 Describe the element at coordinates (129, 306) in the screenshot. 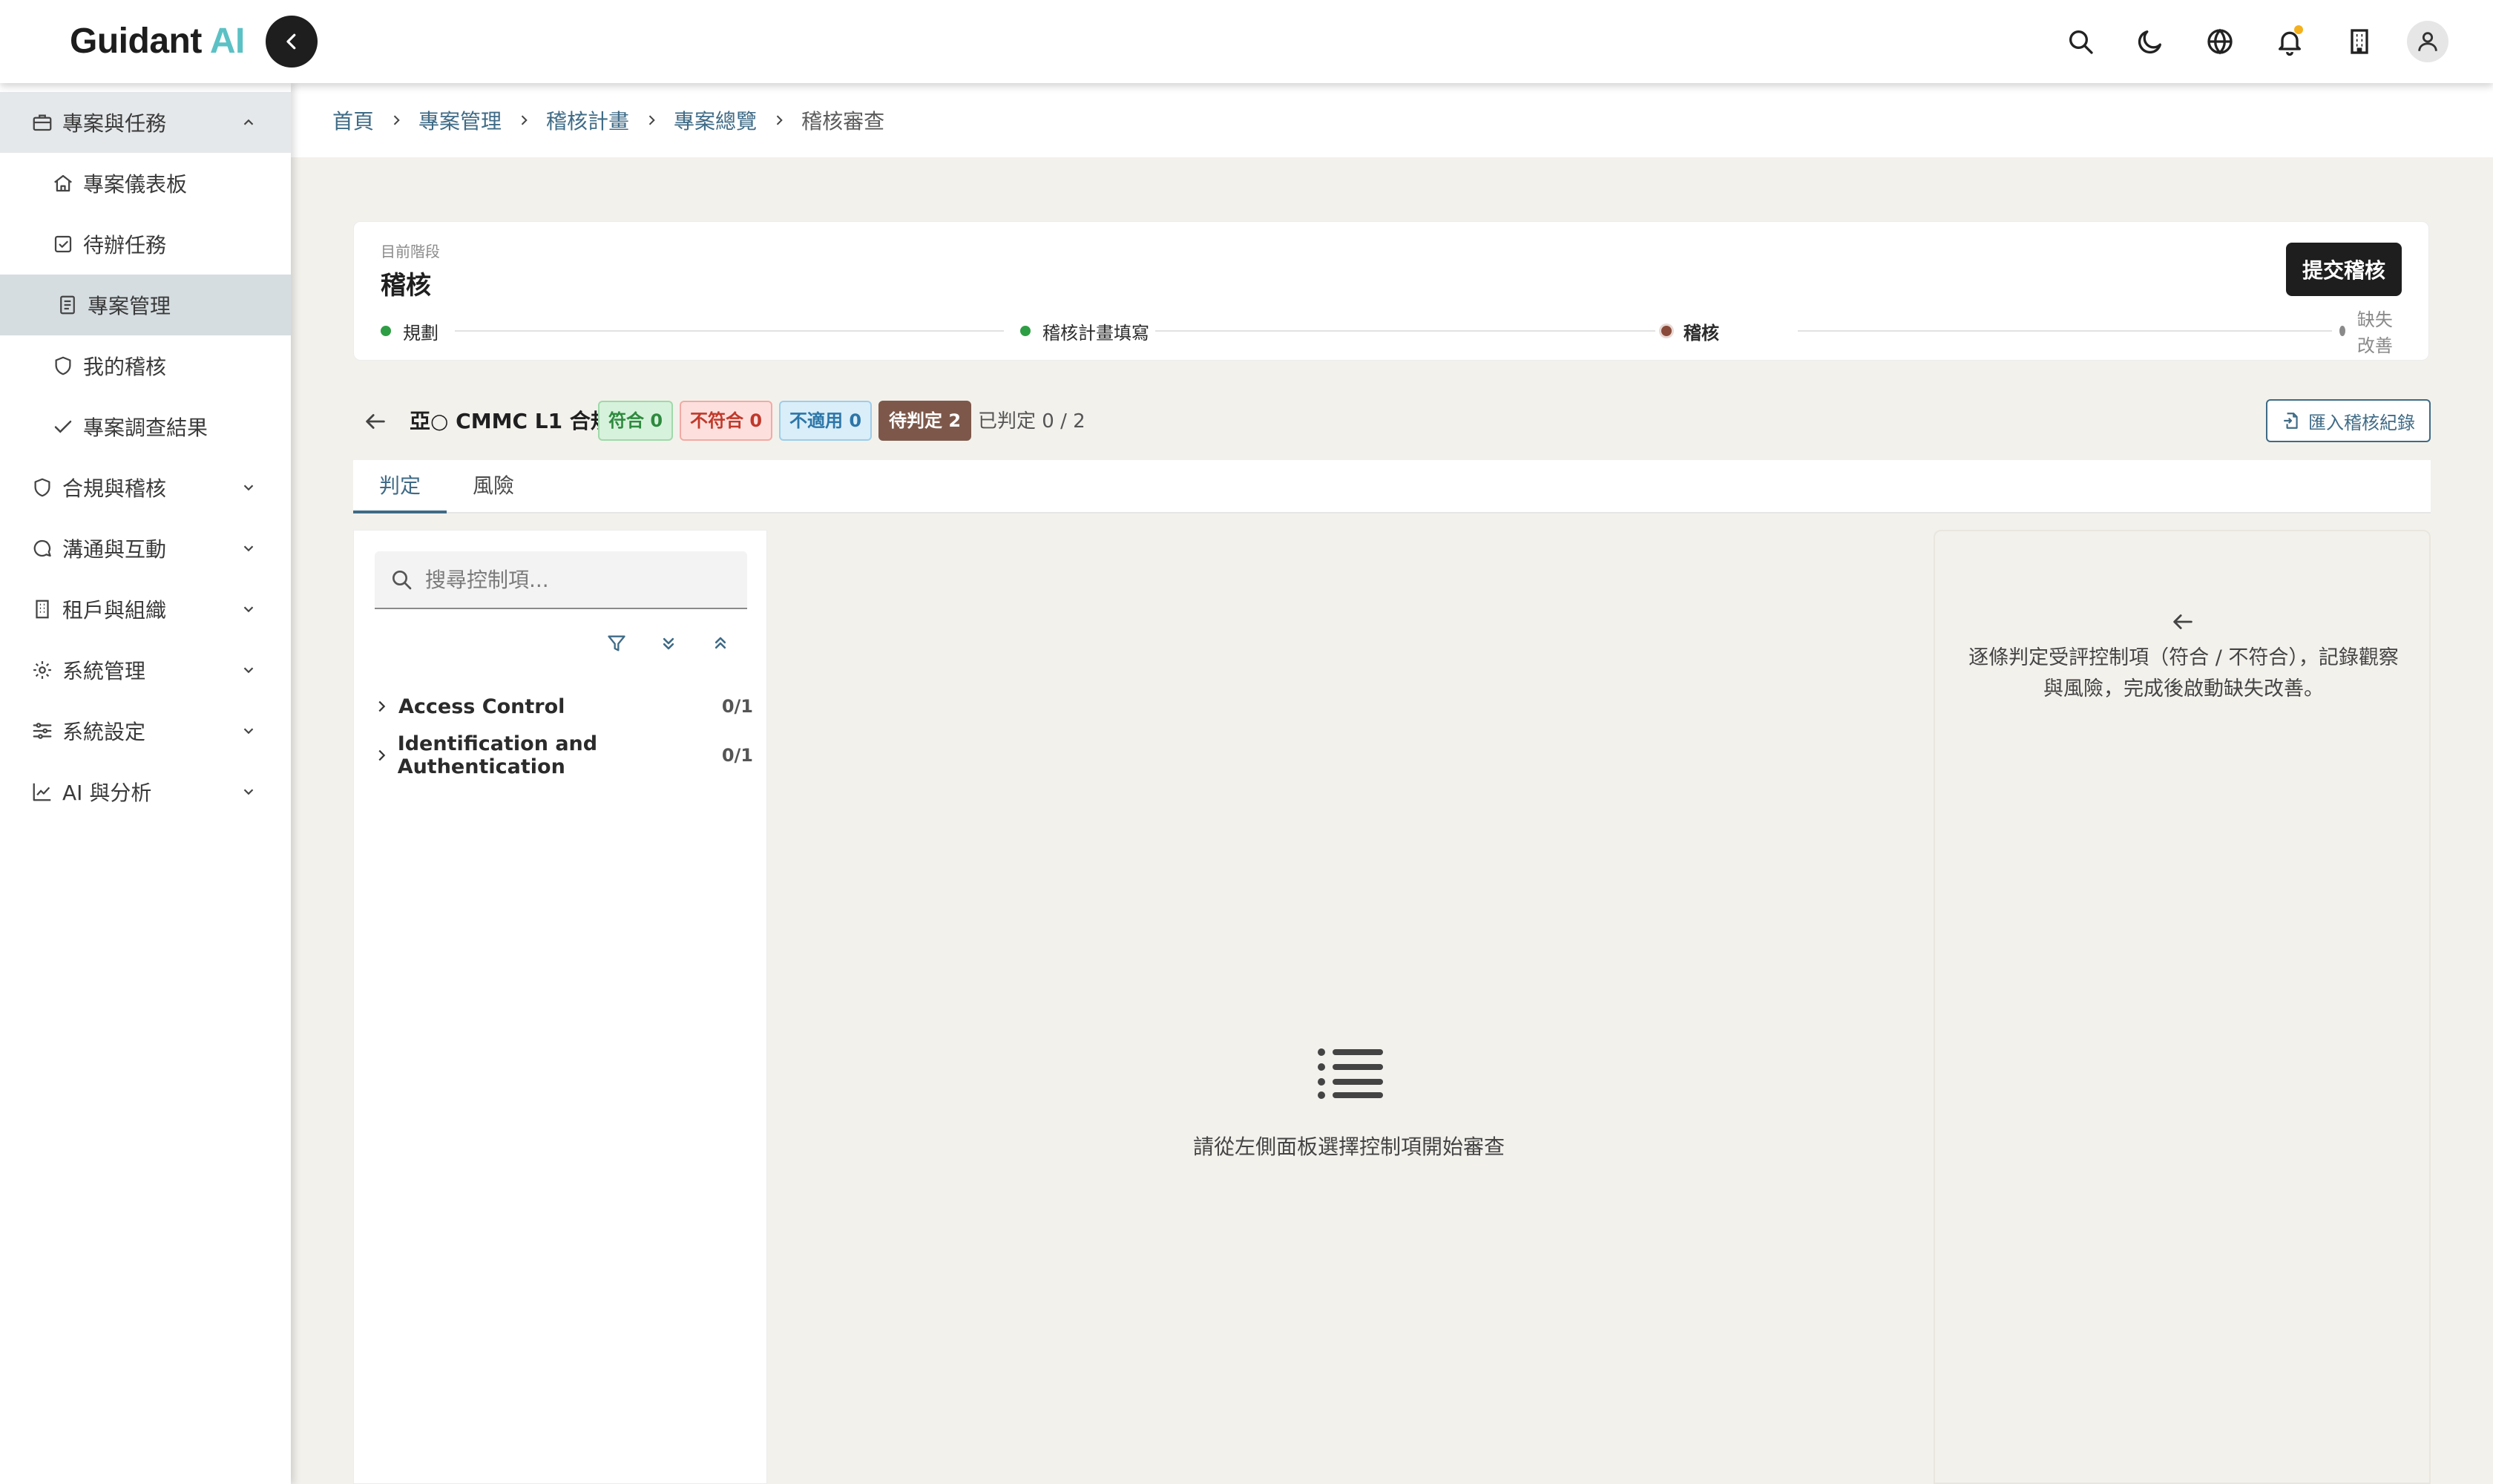

I see `sidebar-item-label: 專案管理` at that location.